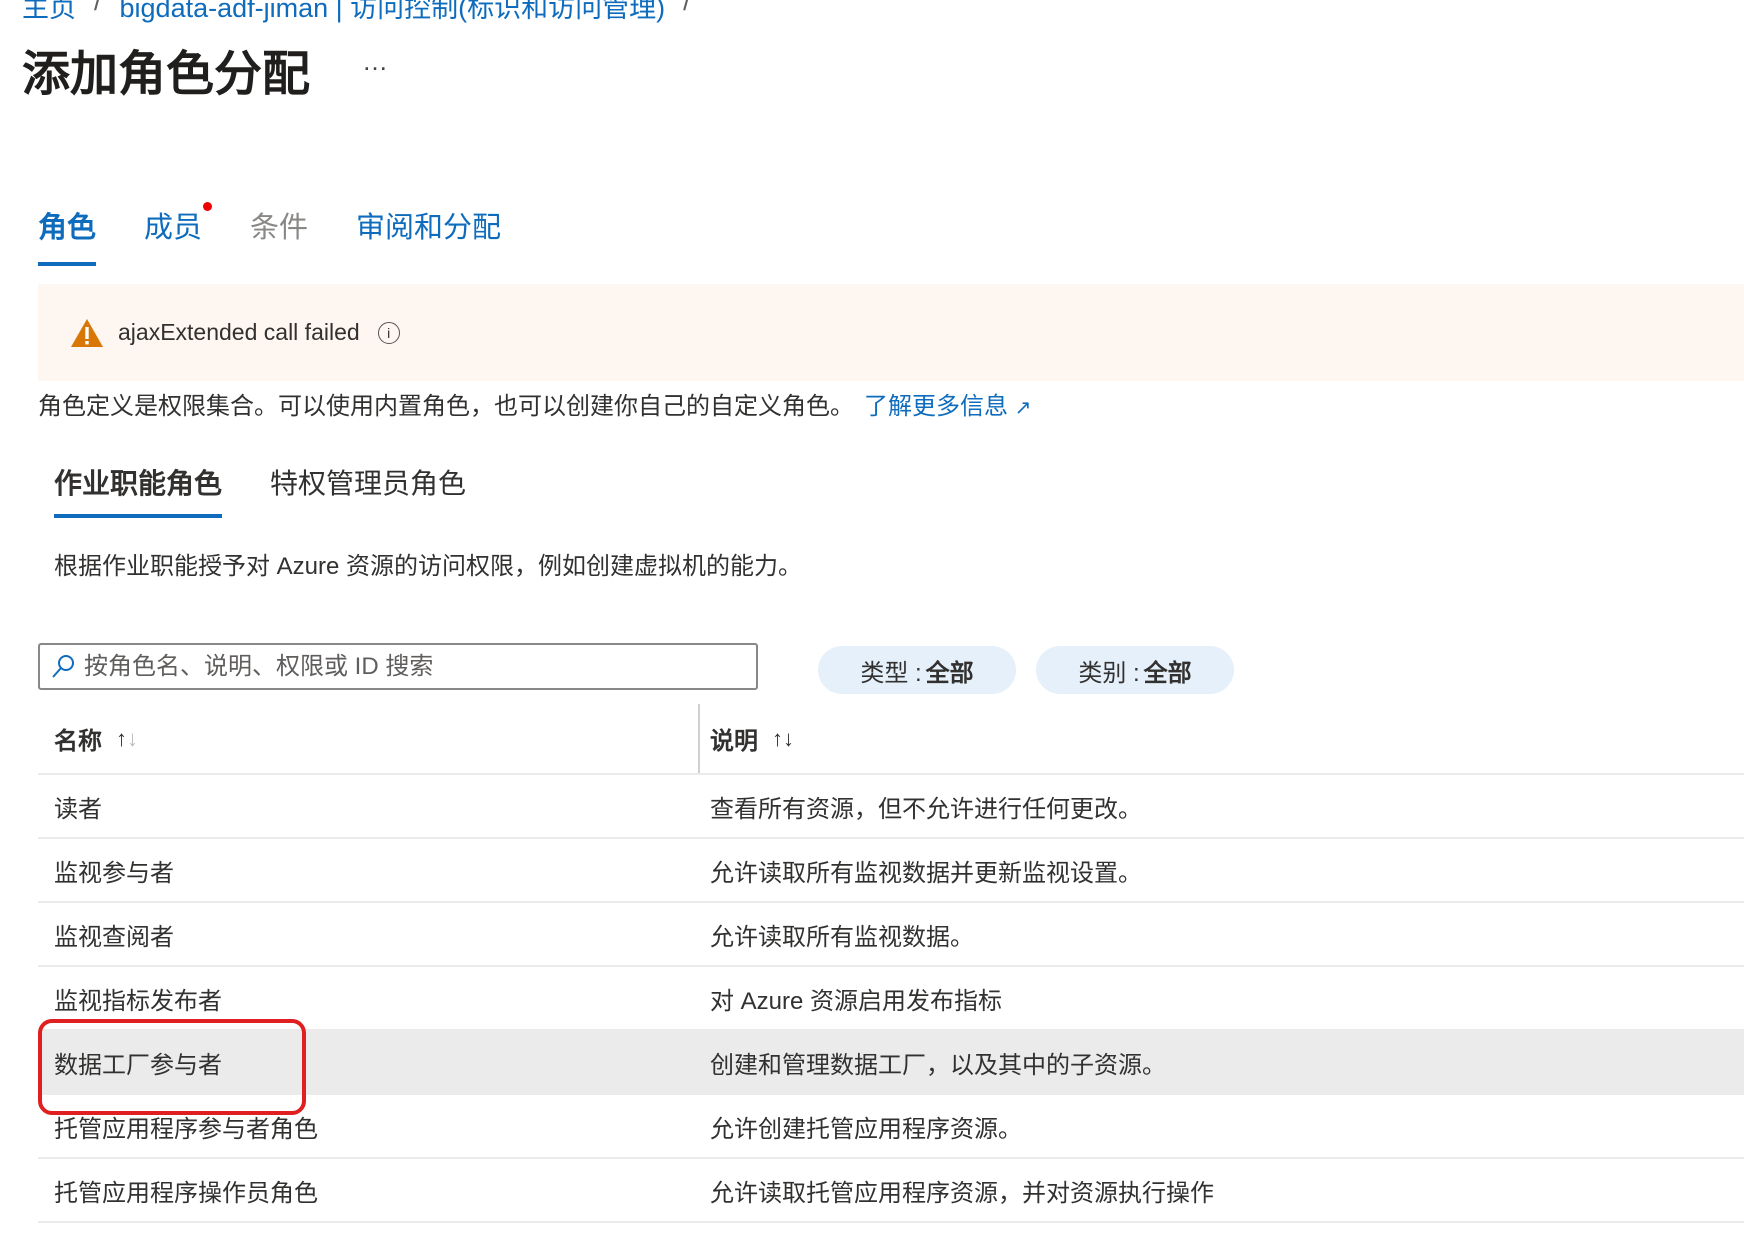  I want to click on breadcrumb-home: 主页, so click(49, 12).